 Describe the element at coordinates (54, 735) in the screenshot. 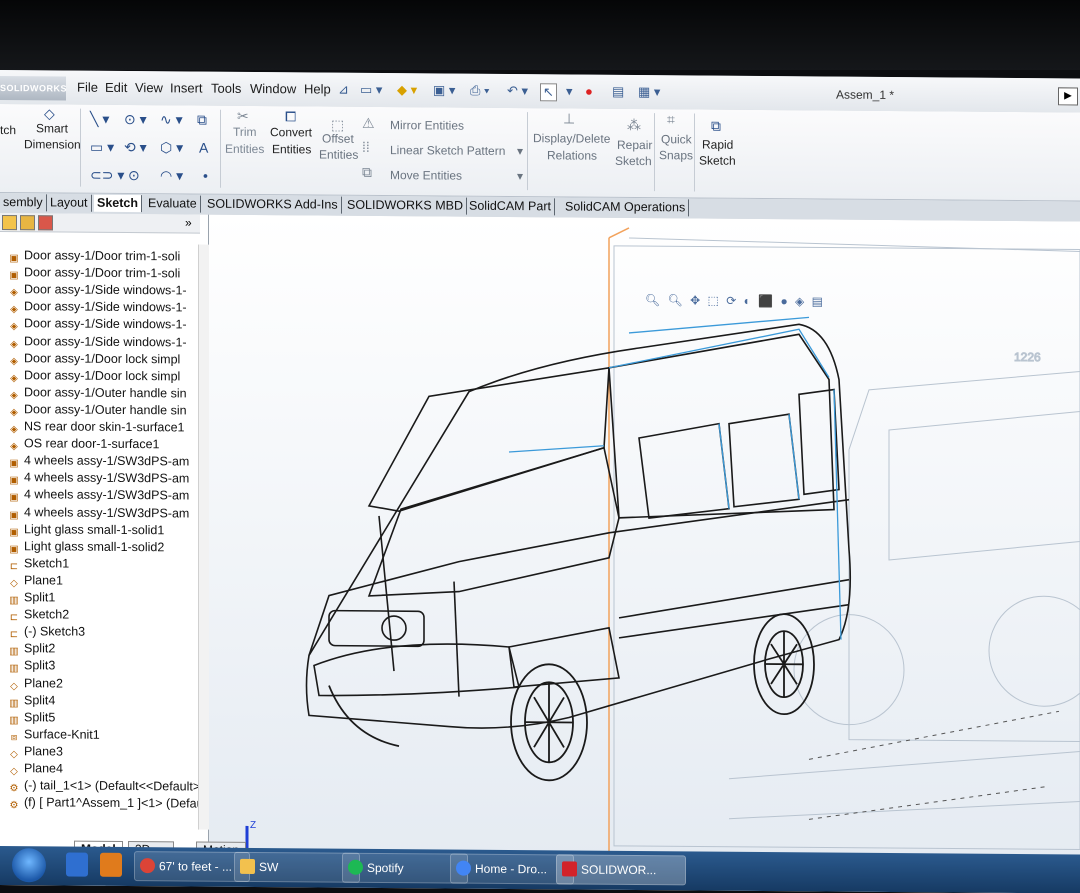

I see `tree-item: ⧈Surface-Knit1` at that location.